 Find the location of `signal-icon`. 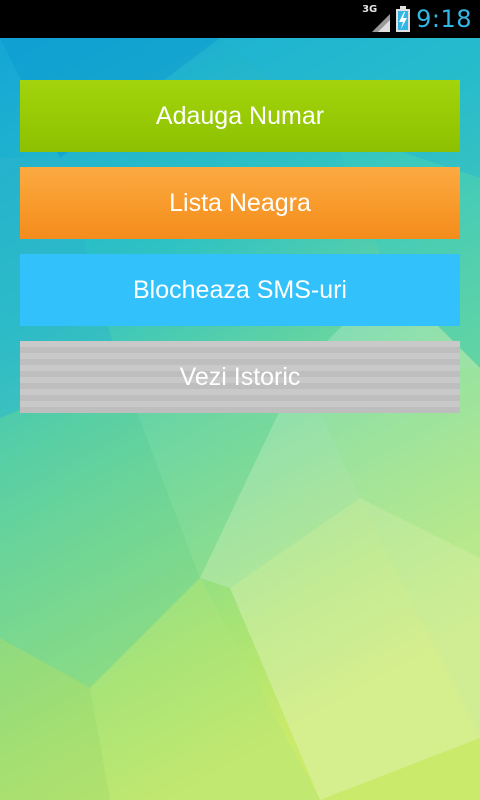

signal-icon is located at coordinates (381, 23).